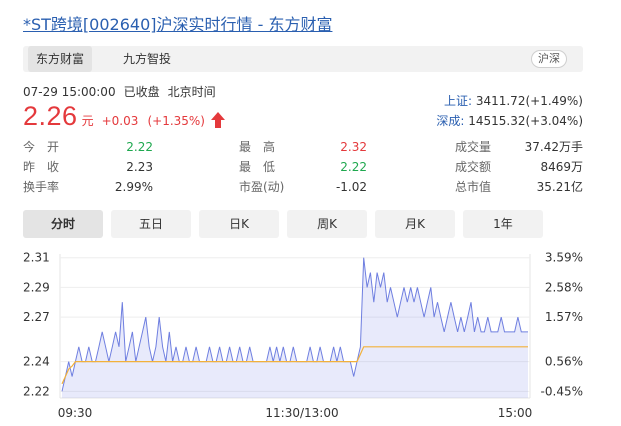  Describe the element at coordinates (327, 224) in the screenshot. I see `tab-weekly-k: 周K` at that location.